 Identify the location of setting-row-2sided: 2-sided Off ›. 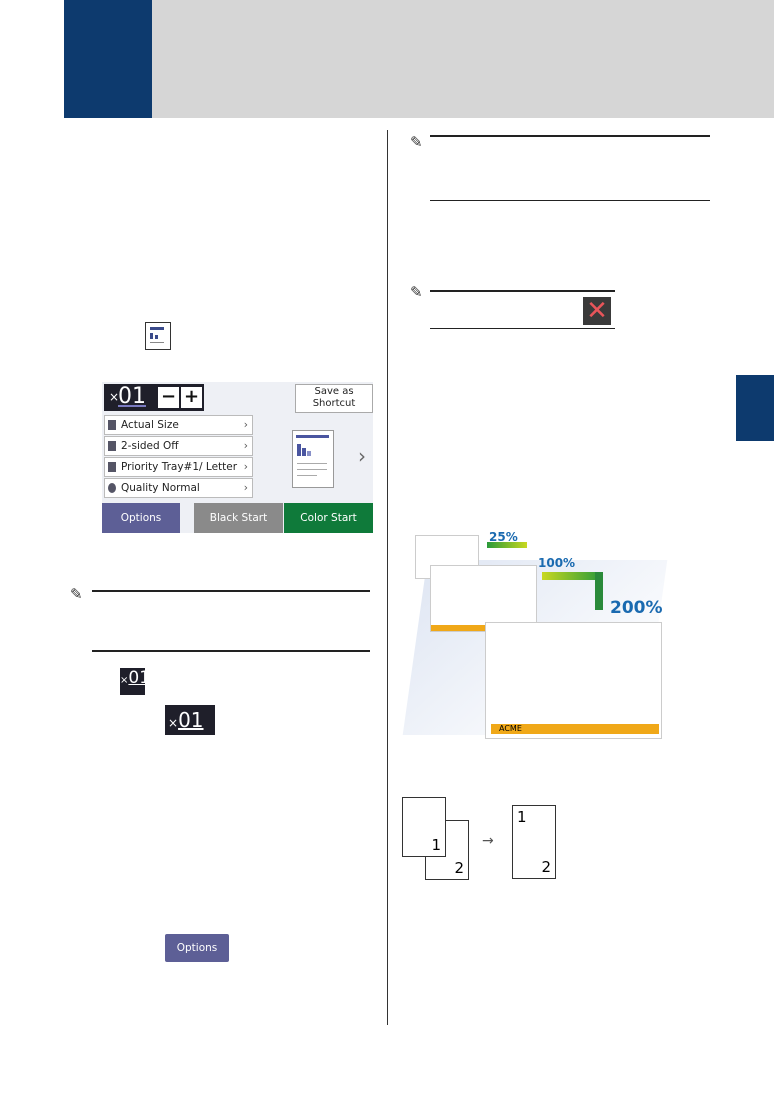
(178, 446).